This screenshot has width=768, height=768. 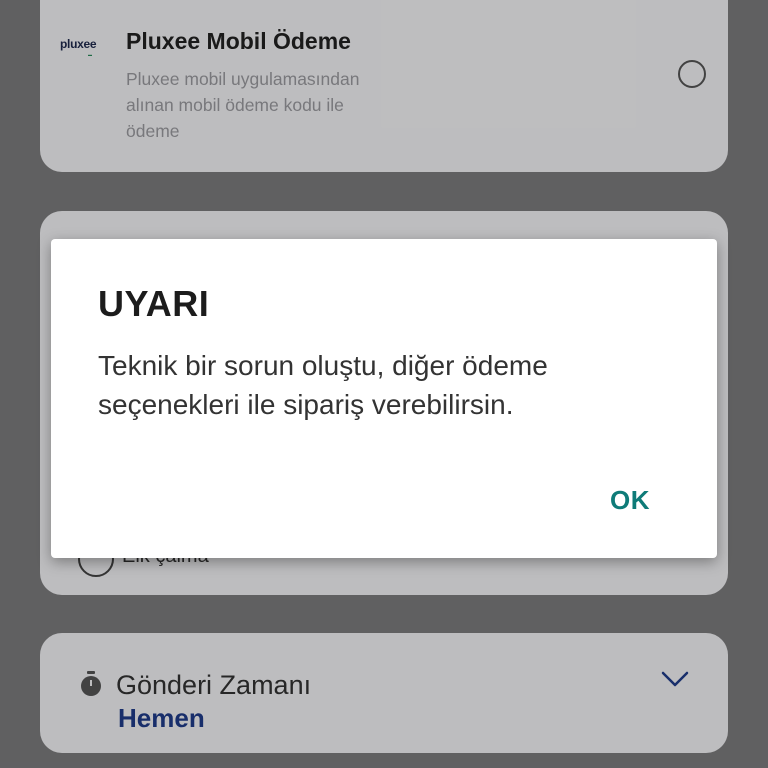 I want to click on ok-button: OK, so click(x=630, y=500).